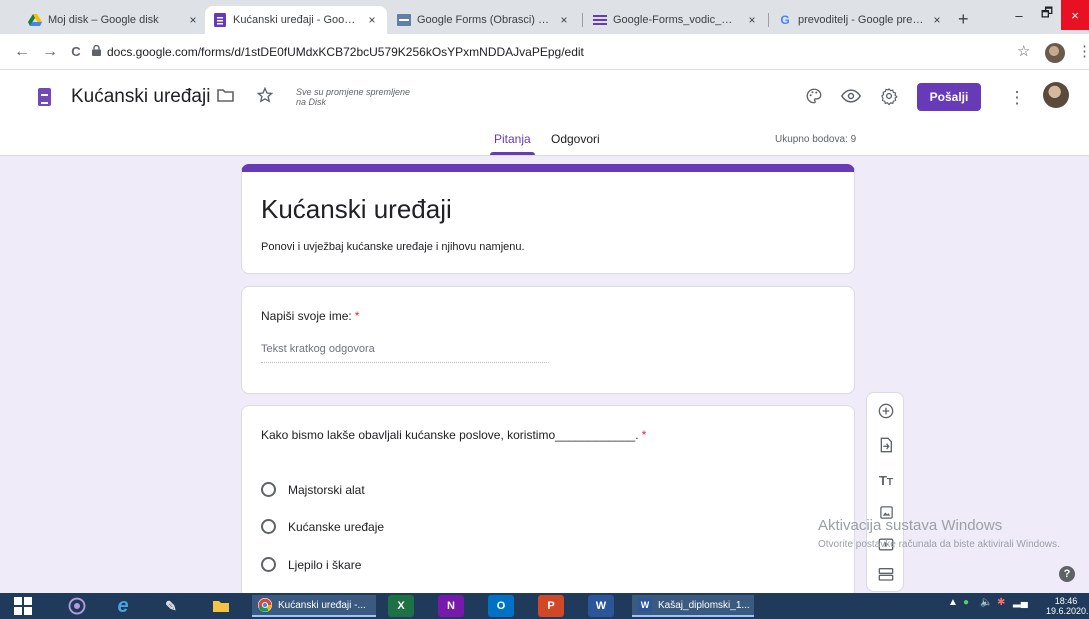  What do you see at coordinates (966, 602) in the screenshot?
I see `tray-security-icon: ●` at bounding box center [966, 602].